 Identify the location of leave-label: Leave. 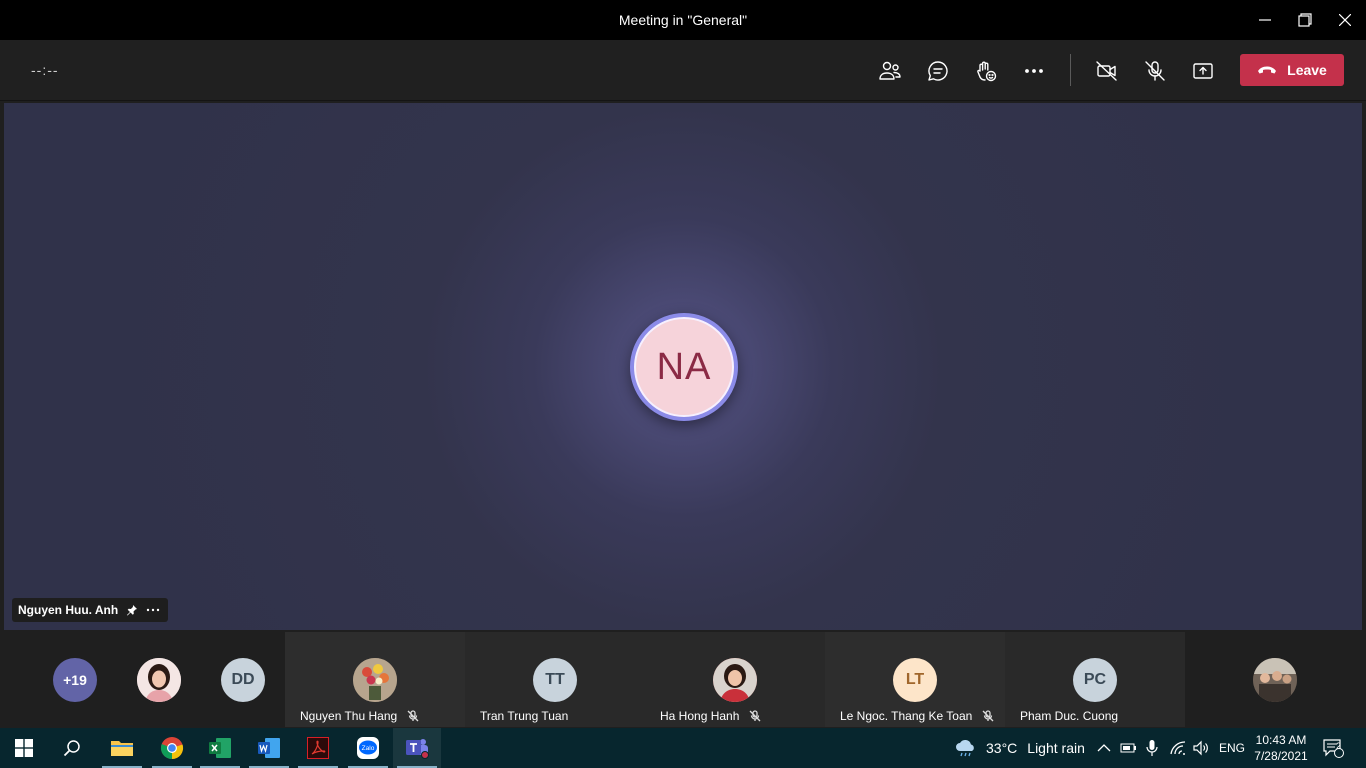
(1307, 70).